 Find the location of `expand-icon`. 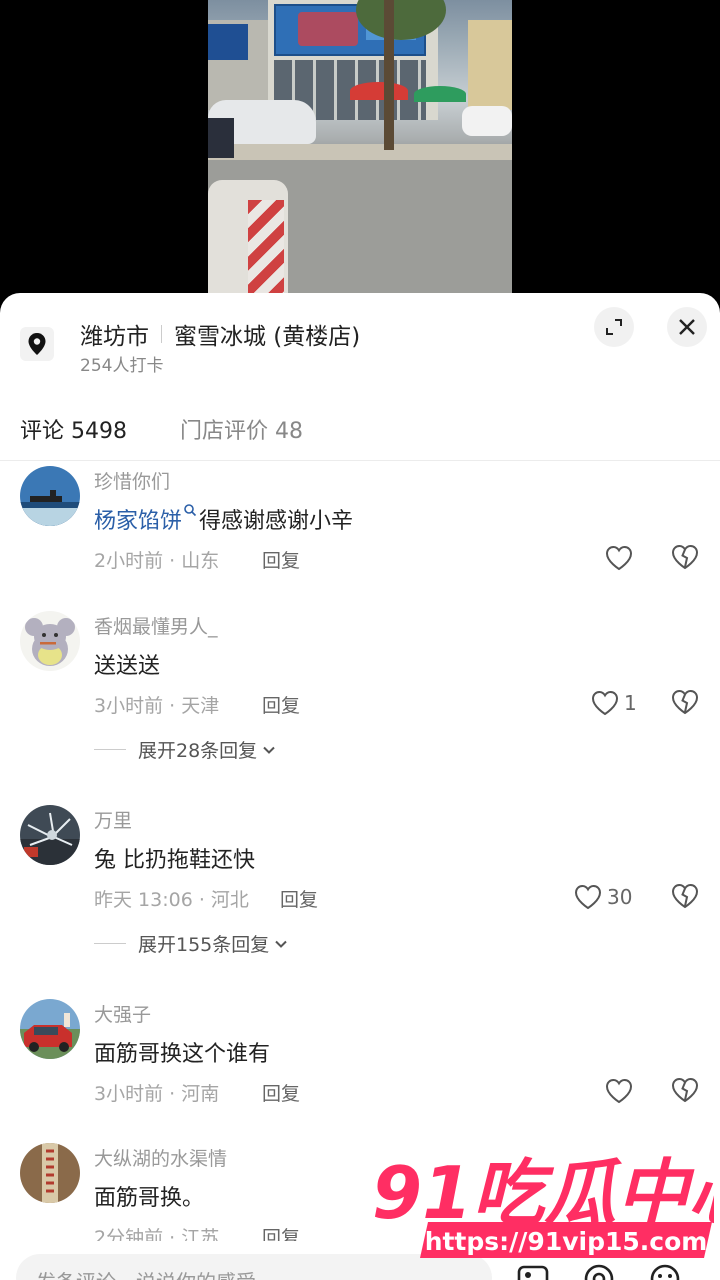

expand-icon is located at coordinates (614, 327).